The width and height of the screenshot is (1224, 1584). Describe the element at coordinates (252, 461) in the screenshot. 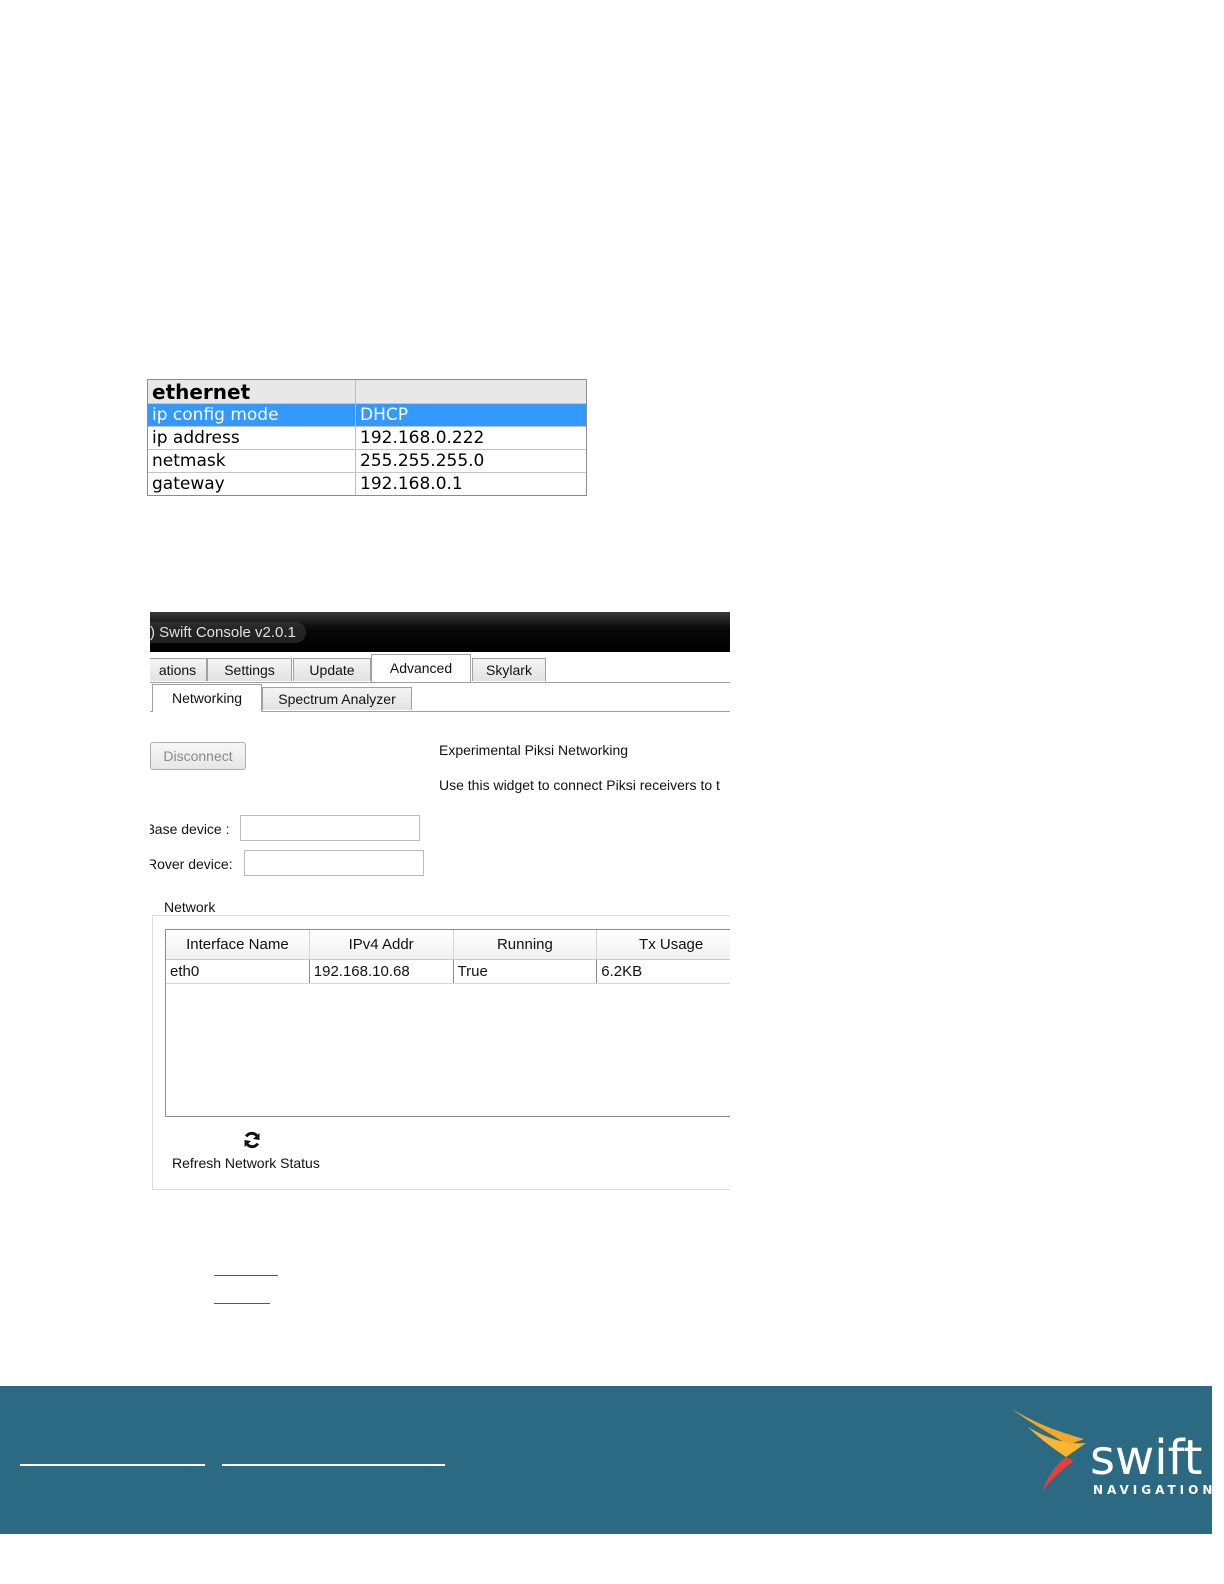

I see `setting-name: netmask` at that location.